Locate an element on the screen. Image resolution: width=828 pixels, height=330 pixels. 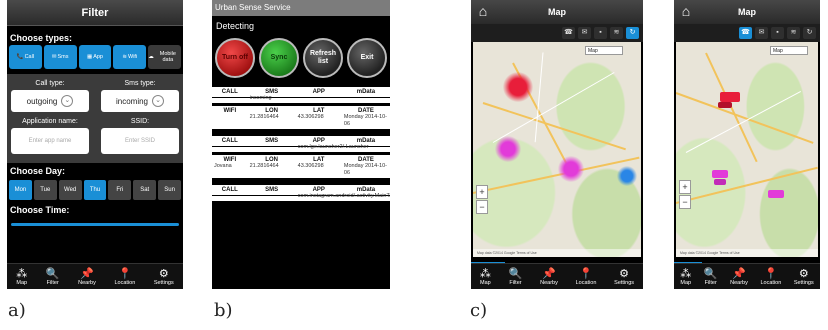
day-toggle-thu: Thu is located at coordinates (95, 190).